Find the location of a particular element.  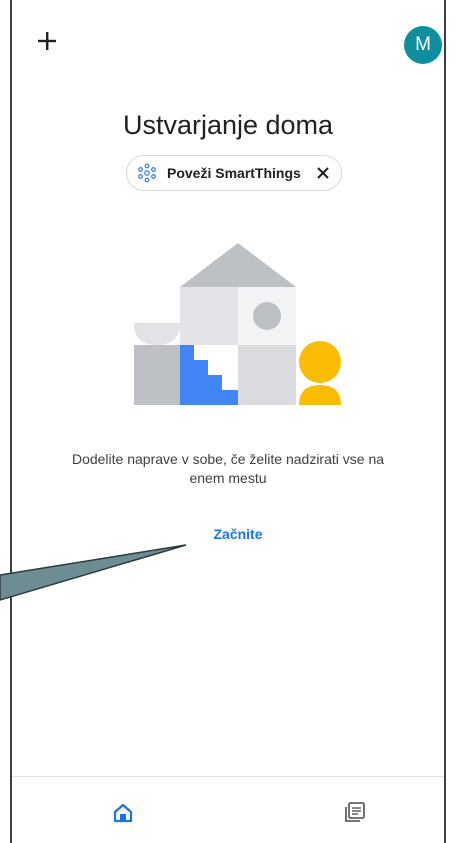

chip-label: Poveži SmartThings is located at coordinates (234, 173).